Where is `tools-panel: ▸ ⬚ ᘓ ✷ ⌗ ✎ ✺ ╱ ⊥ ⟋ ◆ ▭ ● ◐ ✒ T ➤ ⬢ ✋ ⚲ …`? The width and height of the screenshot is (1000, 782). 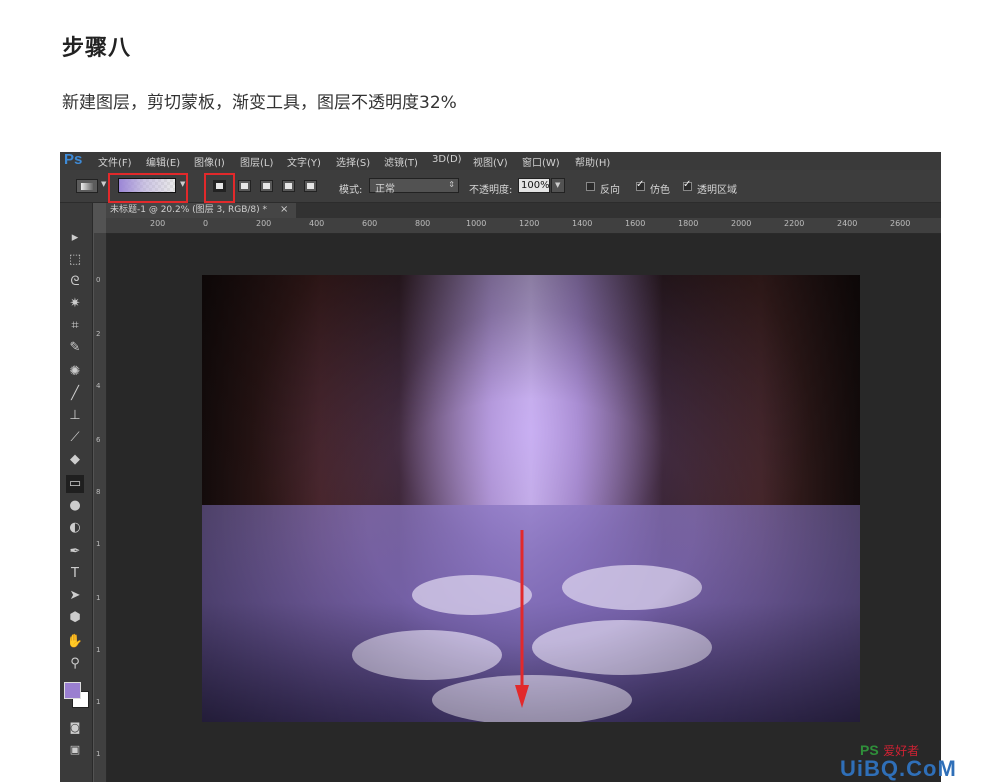 tools-panel: ▸ ⬚ ᘓ ✷ ⌗ ✎ ✺ ╱ ⊥ ⟋ ◆ ▭ ● ◐ ✒ T ➤ ⬢ ✋ ⚲ … is located at coordinates (76, 492).